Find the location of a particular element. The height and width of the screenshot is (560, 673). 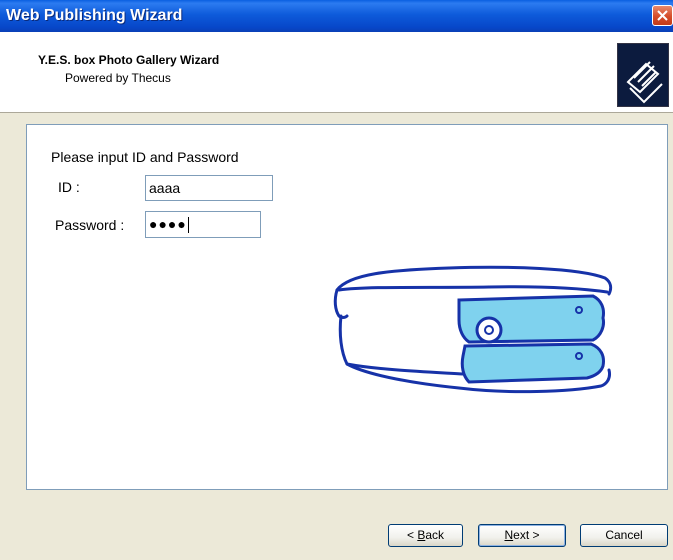

password-label: Password : is located at coordinates (90, 225).